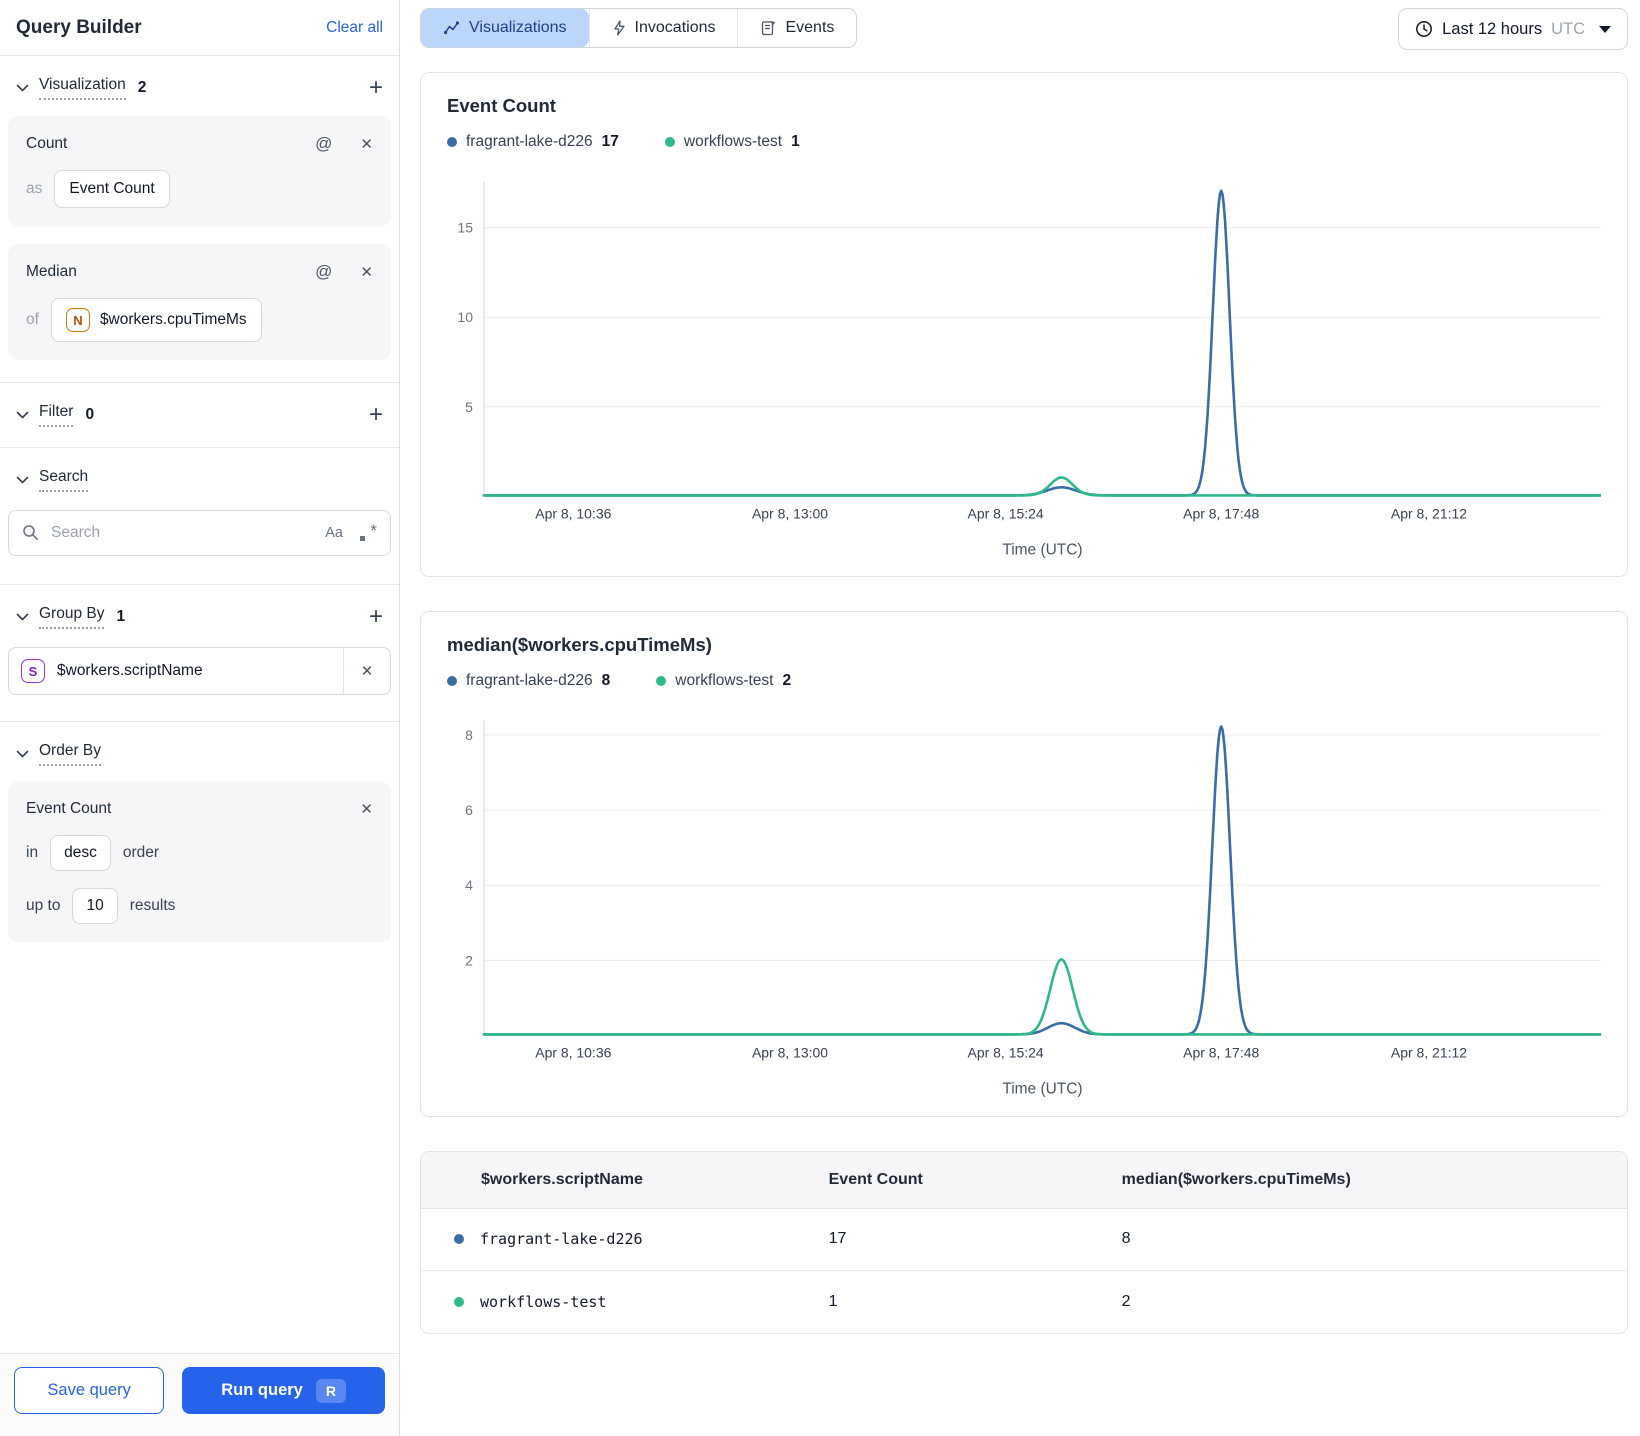 The height and width of the screenshot is (1436, 1640). I want to click on remove-order-by-icon: ✕, so click(366, 809).